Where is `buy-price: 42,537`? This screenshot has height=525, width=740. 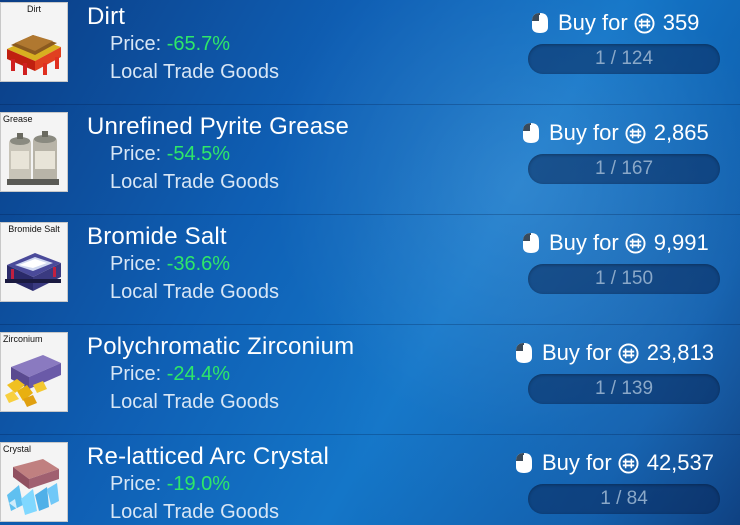 buy-price: 42,537 is located at coordinates (680, 462).